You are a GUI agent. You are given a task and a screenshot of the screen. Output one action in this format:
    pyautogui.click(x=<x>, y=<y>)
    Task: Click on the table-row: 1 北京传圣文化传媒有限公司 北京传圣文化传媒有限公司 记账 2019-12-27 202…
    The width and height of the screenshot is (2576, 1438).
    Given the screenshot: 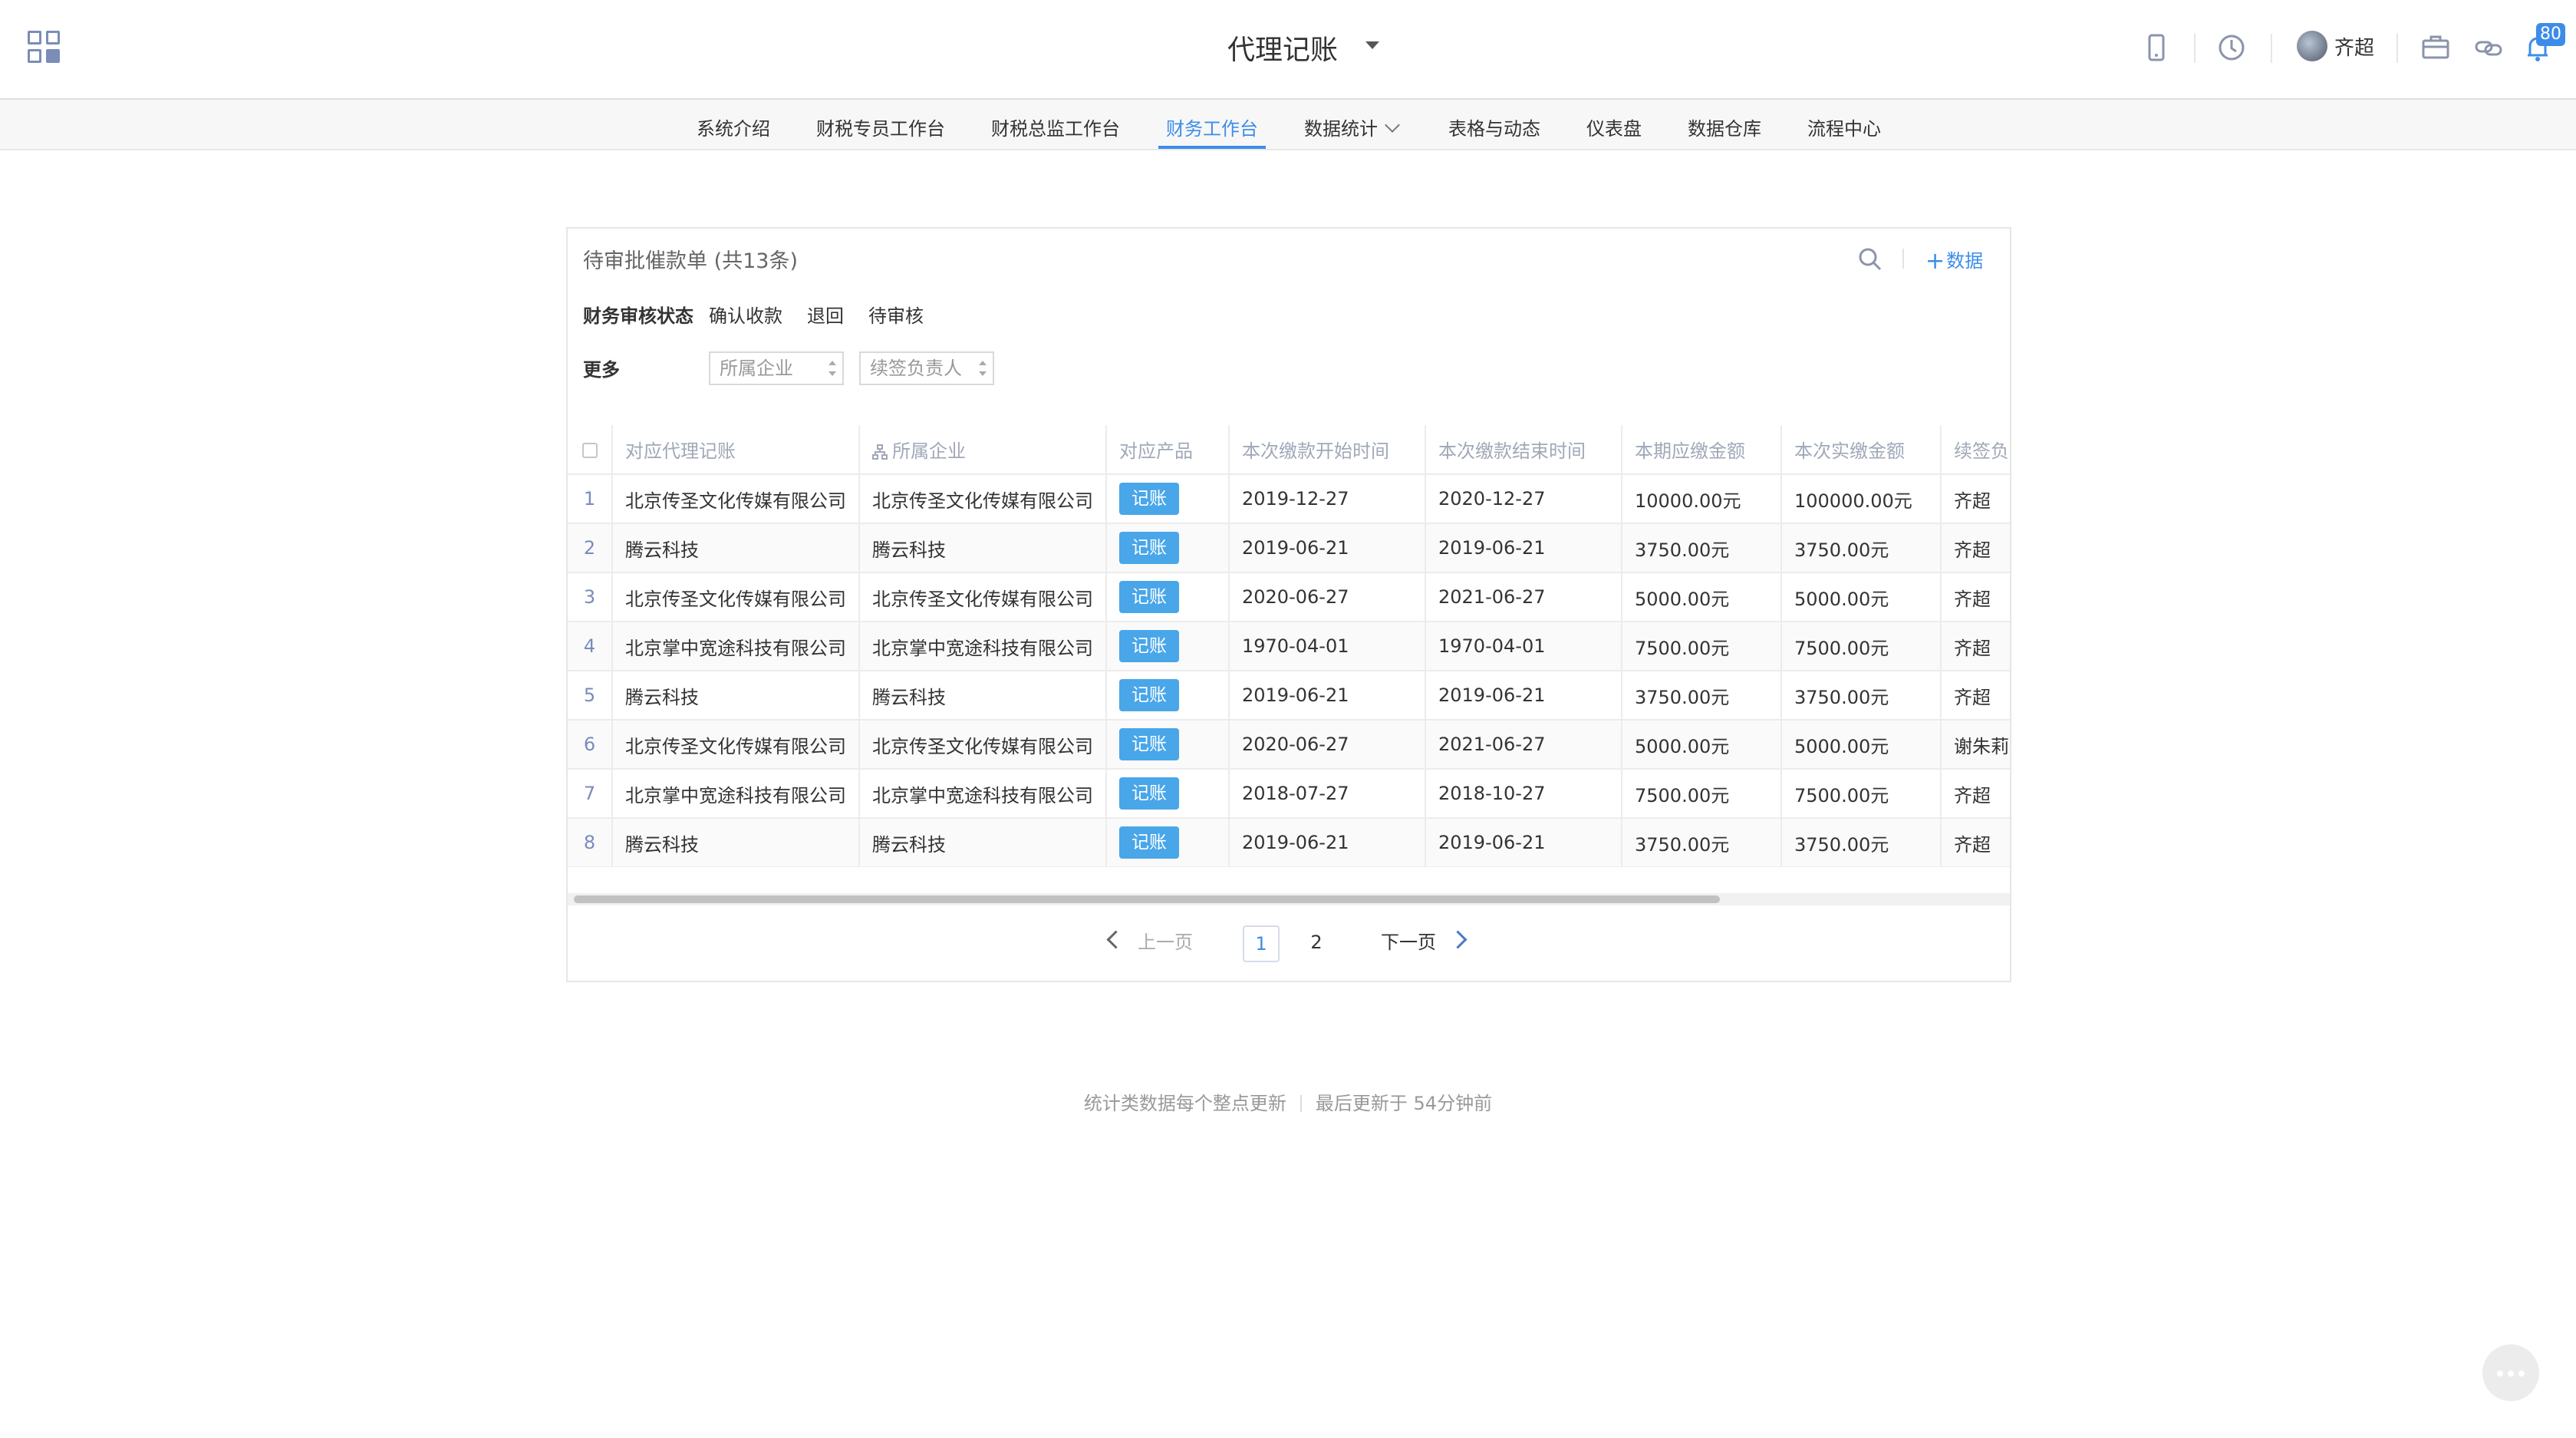 What is the action you would take?
    pyautogui.click(x=1289, y=499)
    